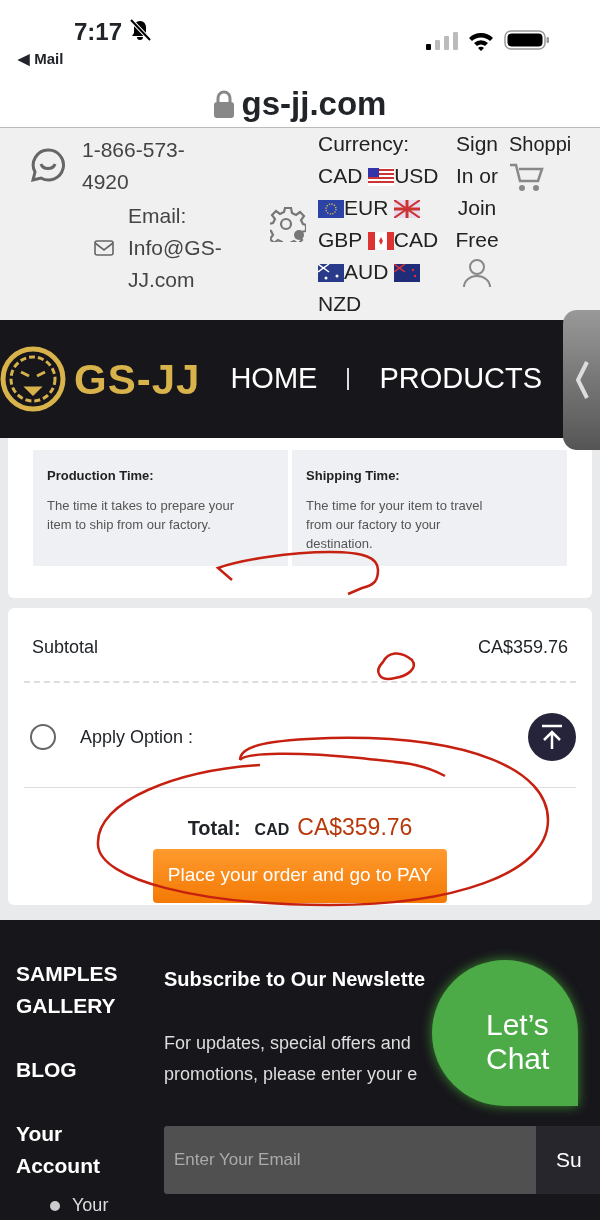 The image size is (600, 1220). Describe the element at coordinates (140, 30) in the screenshot. I see `bell-slash-icon` at that location.